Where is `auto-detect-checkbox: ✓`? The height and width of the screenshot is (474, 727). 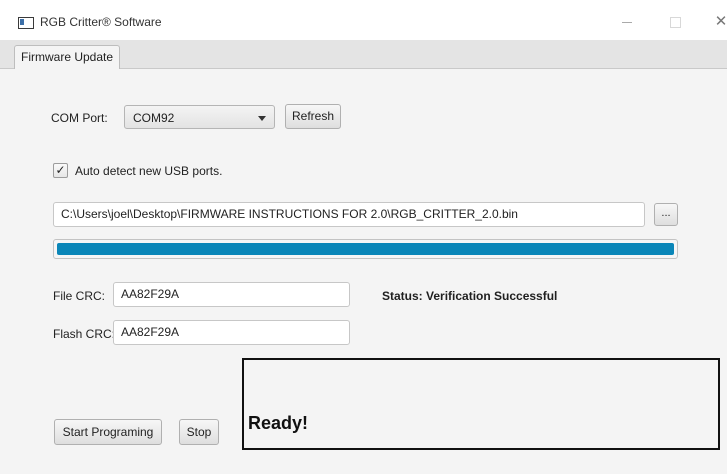
auto-detect-checkbox: ✓ is located at coordinates (60, 170).